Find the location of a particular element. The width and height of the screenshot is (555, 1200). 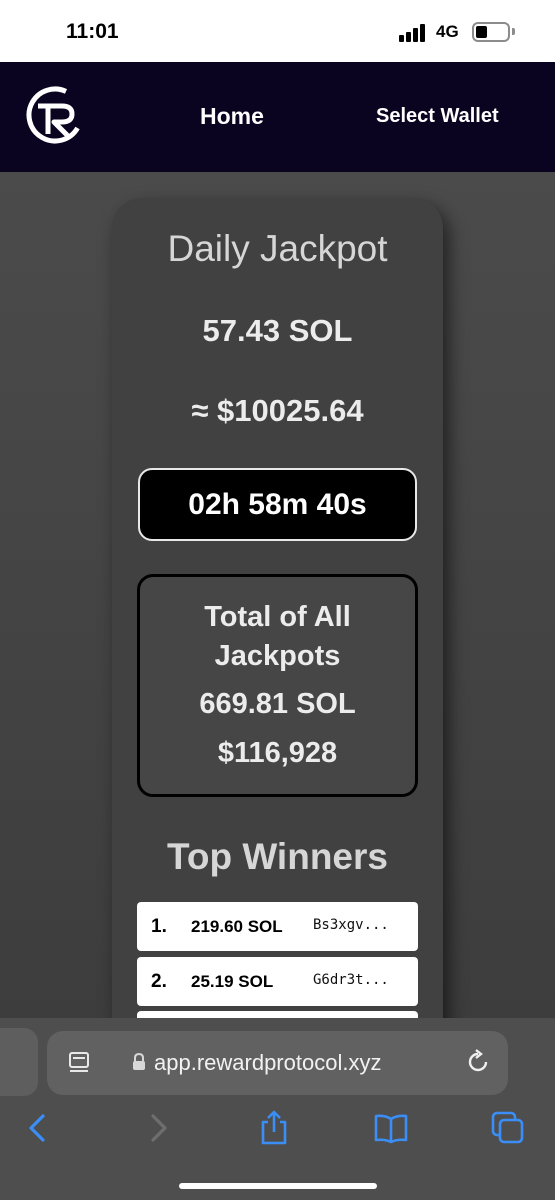

battery-tip is located at coordinates (513, 31).